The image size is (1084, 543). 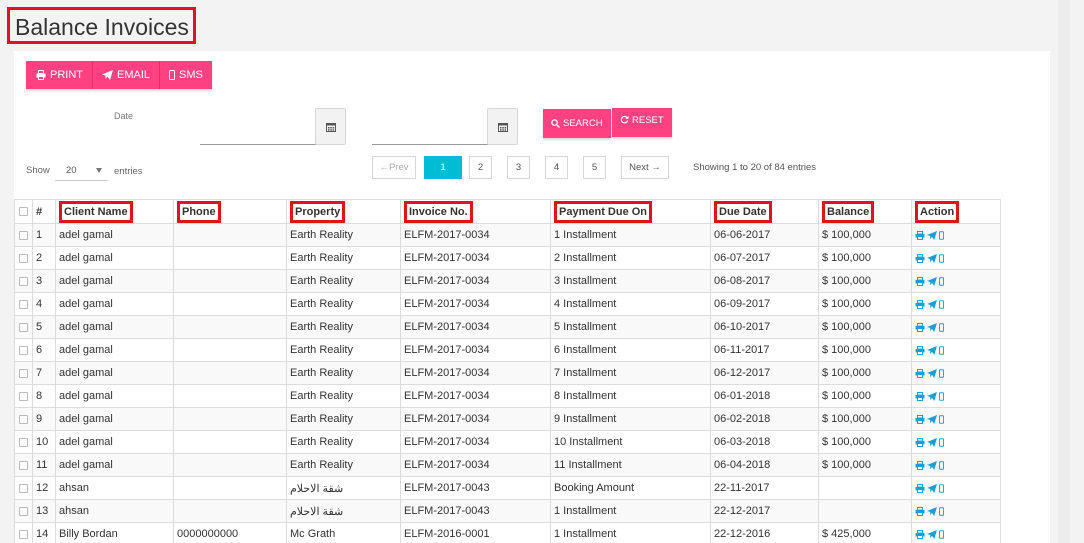 I want to click on column-header-payment-due-on: Payment Due On, so click(x=630, y=211).